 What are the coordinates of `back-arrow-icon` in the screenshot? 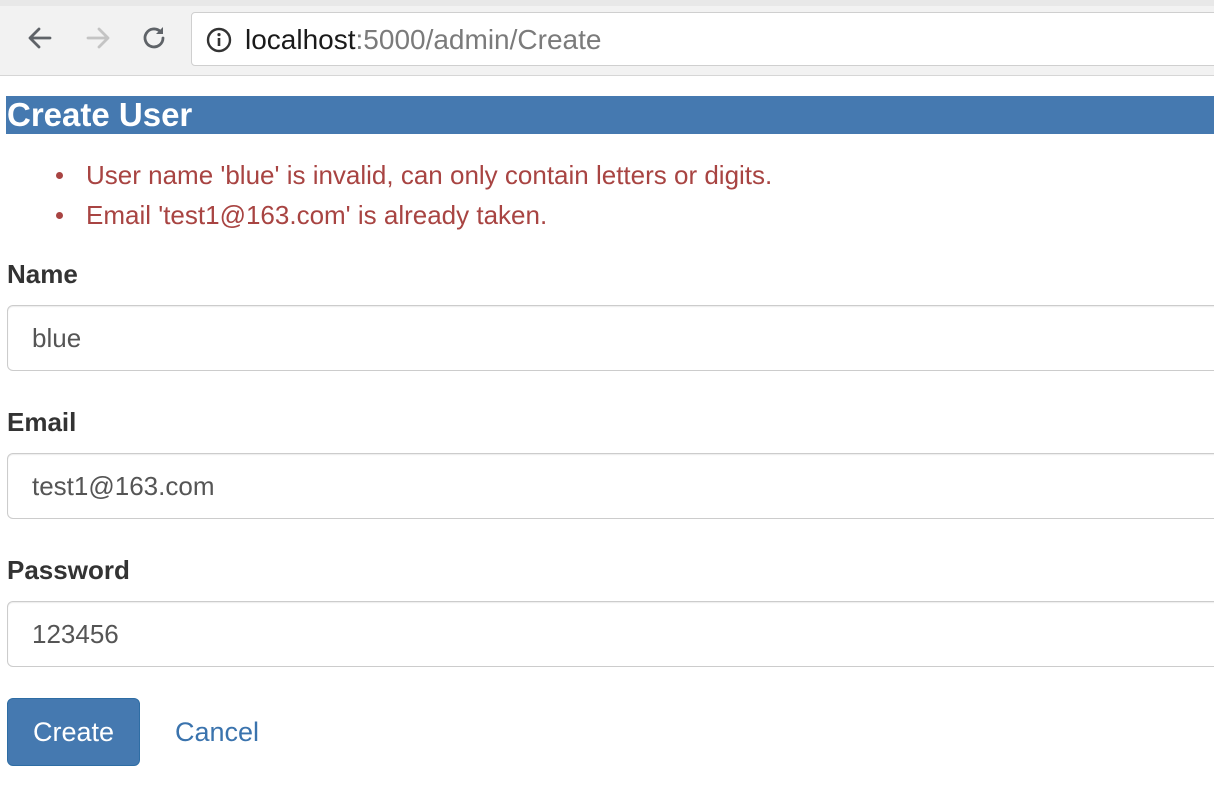 It's located at (40, 38).